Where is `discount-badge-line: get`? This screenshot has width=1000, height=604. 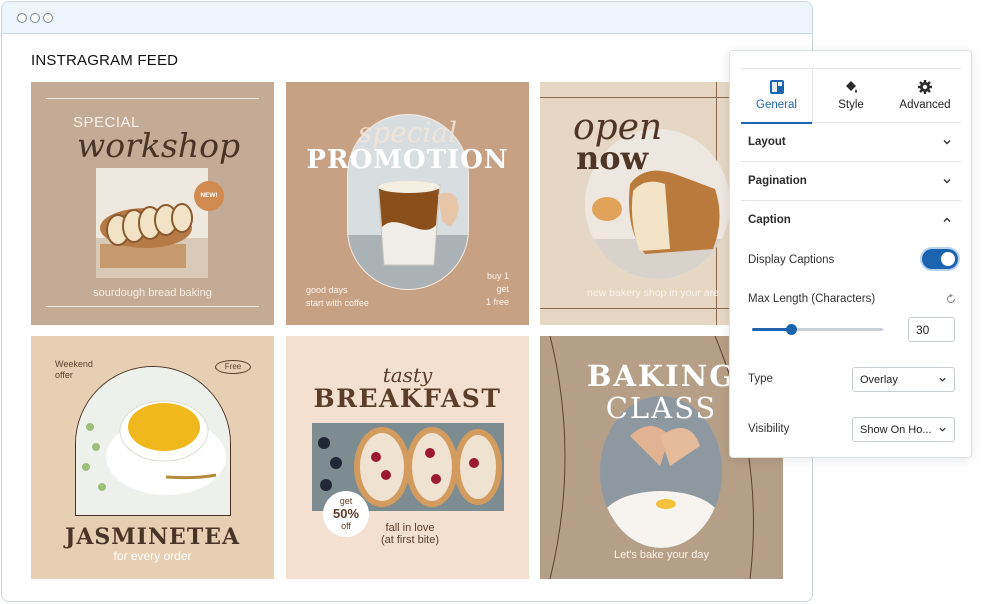
discount-badge-line: get is located at coordinates (346, 501).